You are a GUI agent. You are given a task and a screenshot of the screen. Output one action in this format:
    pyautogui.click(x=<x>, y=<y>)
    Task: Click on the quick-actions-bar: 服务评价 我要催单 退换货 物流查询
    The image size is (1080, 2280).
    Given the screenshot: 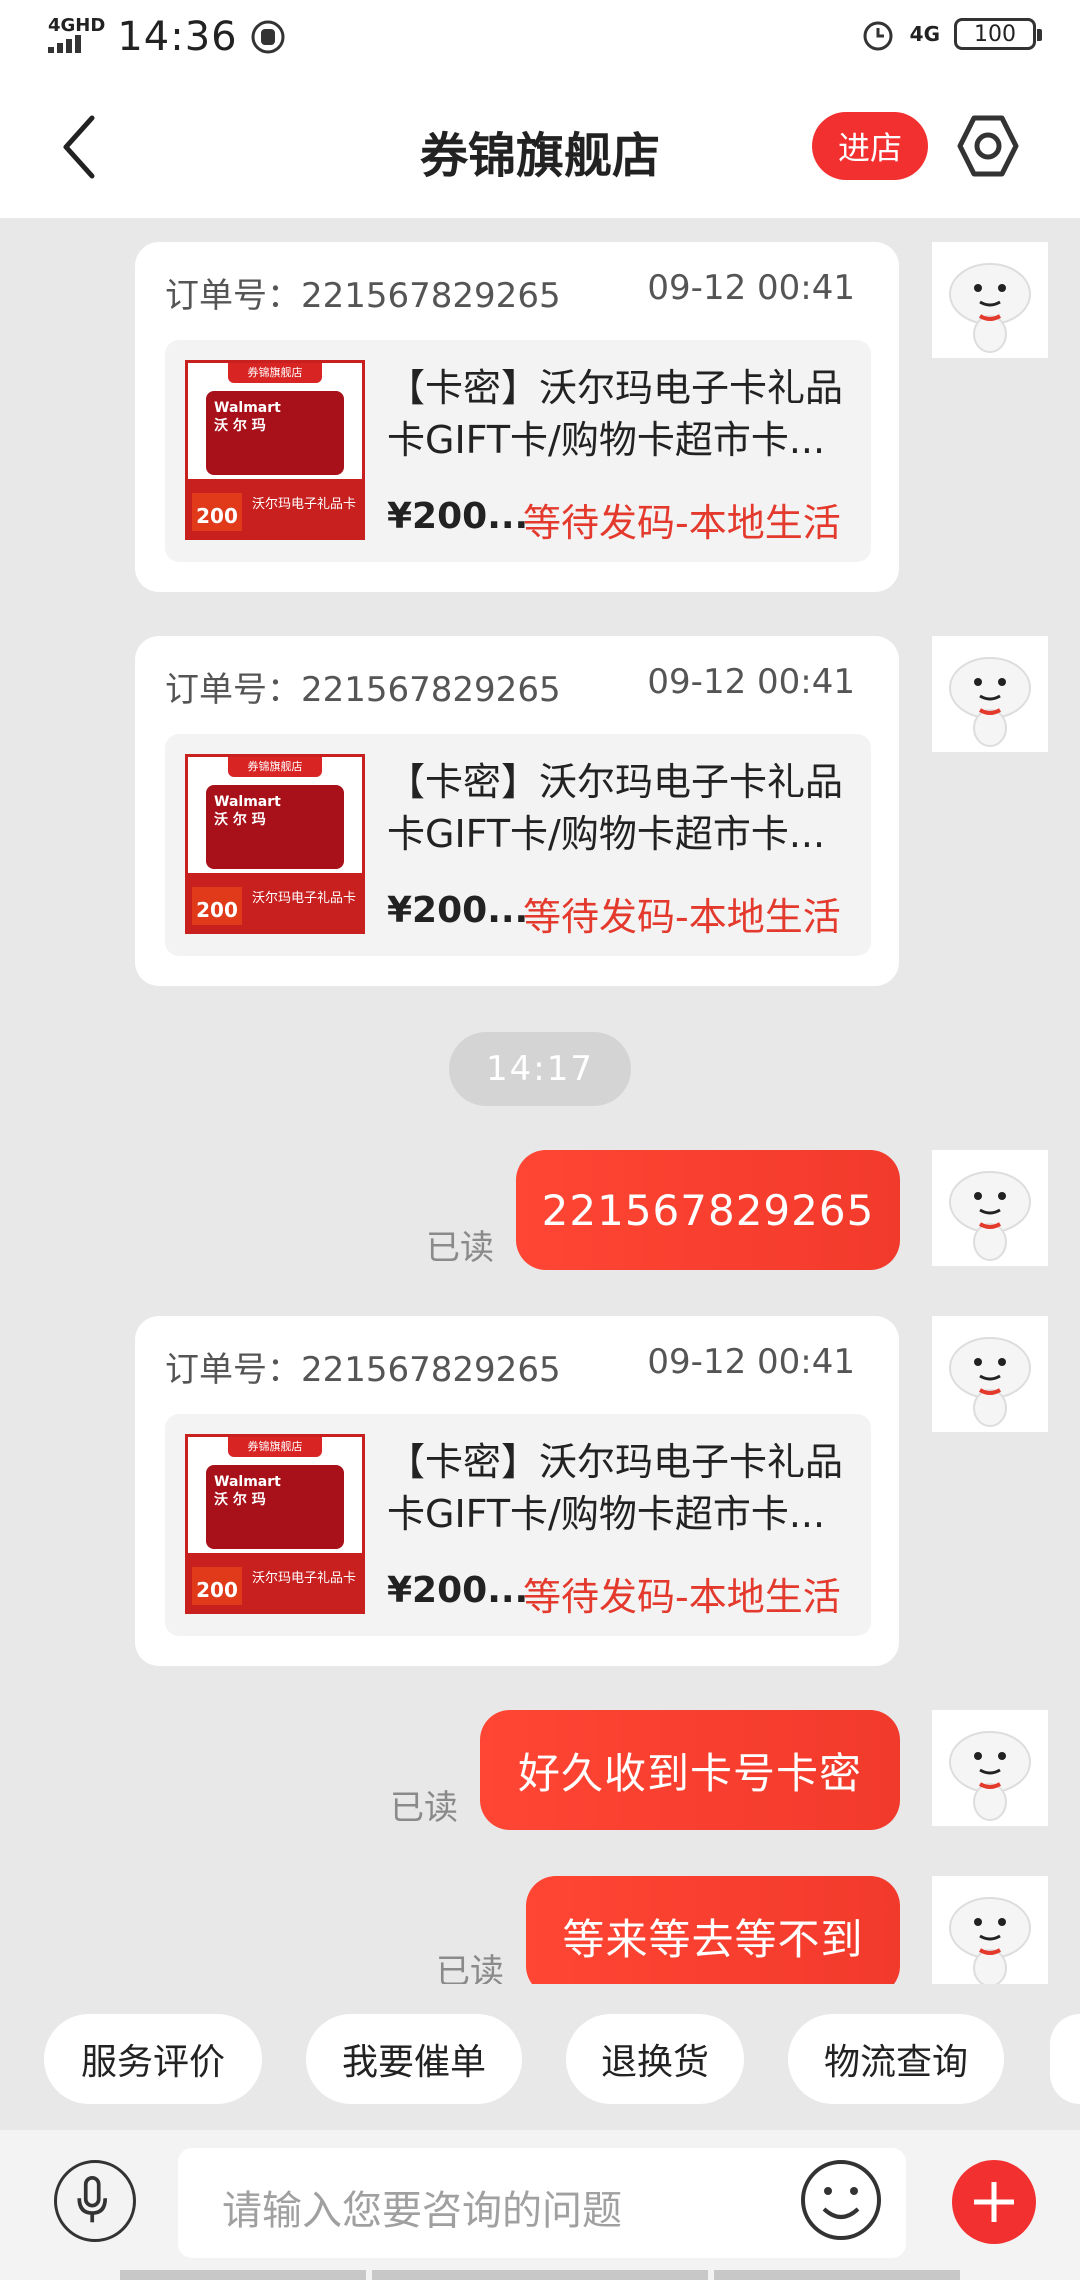 What is the action you would take?
    pyautogui.click(x=540, y=2066)
    